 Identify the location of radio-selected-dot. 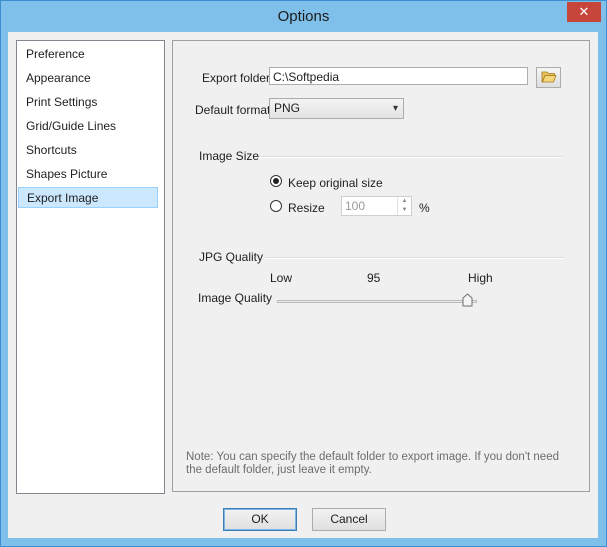
(276, 181).